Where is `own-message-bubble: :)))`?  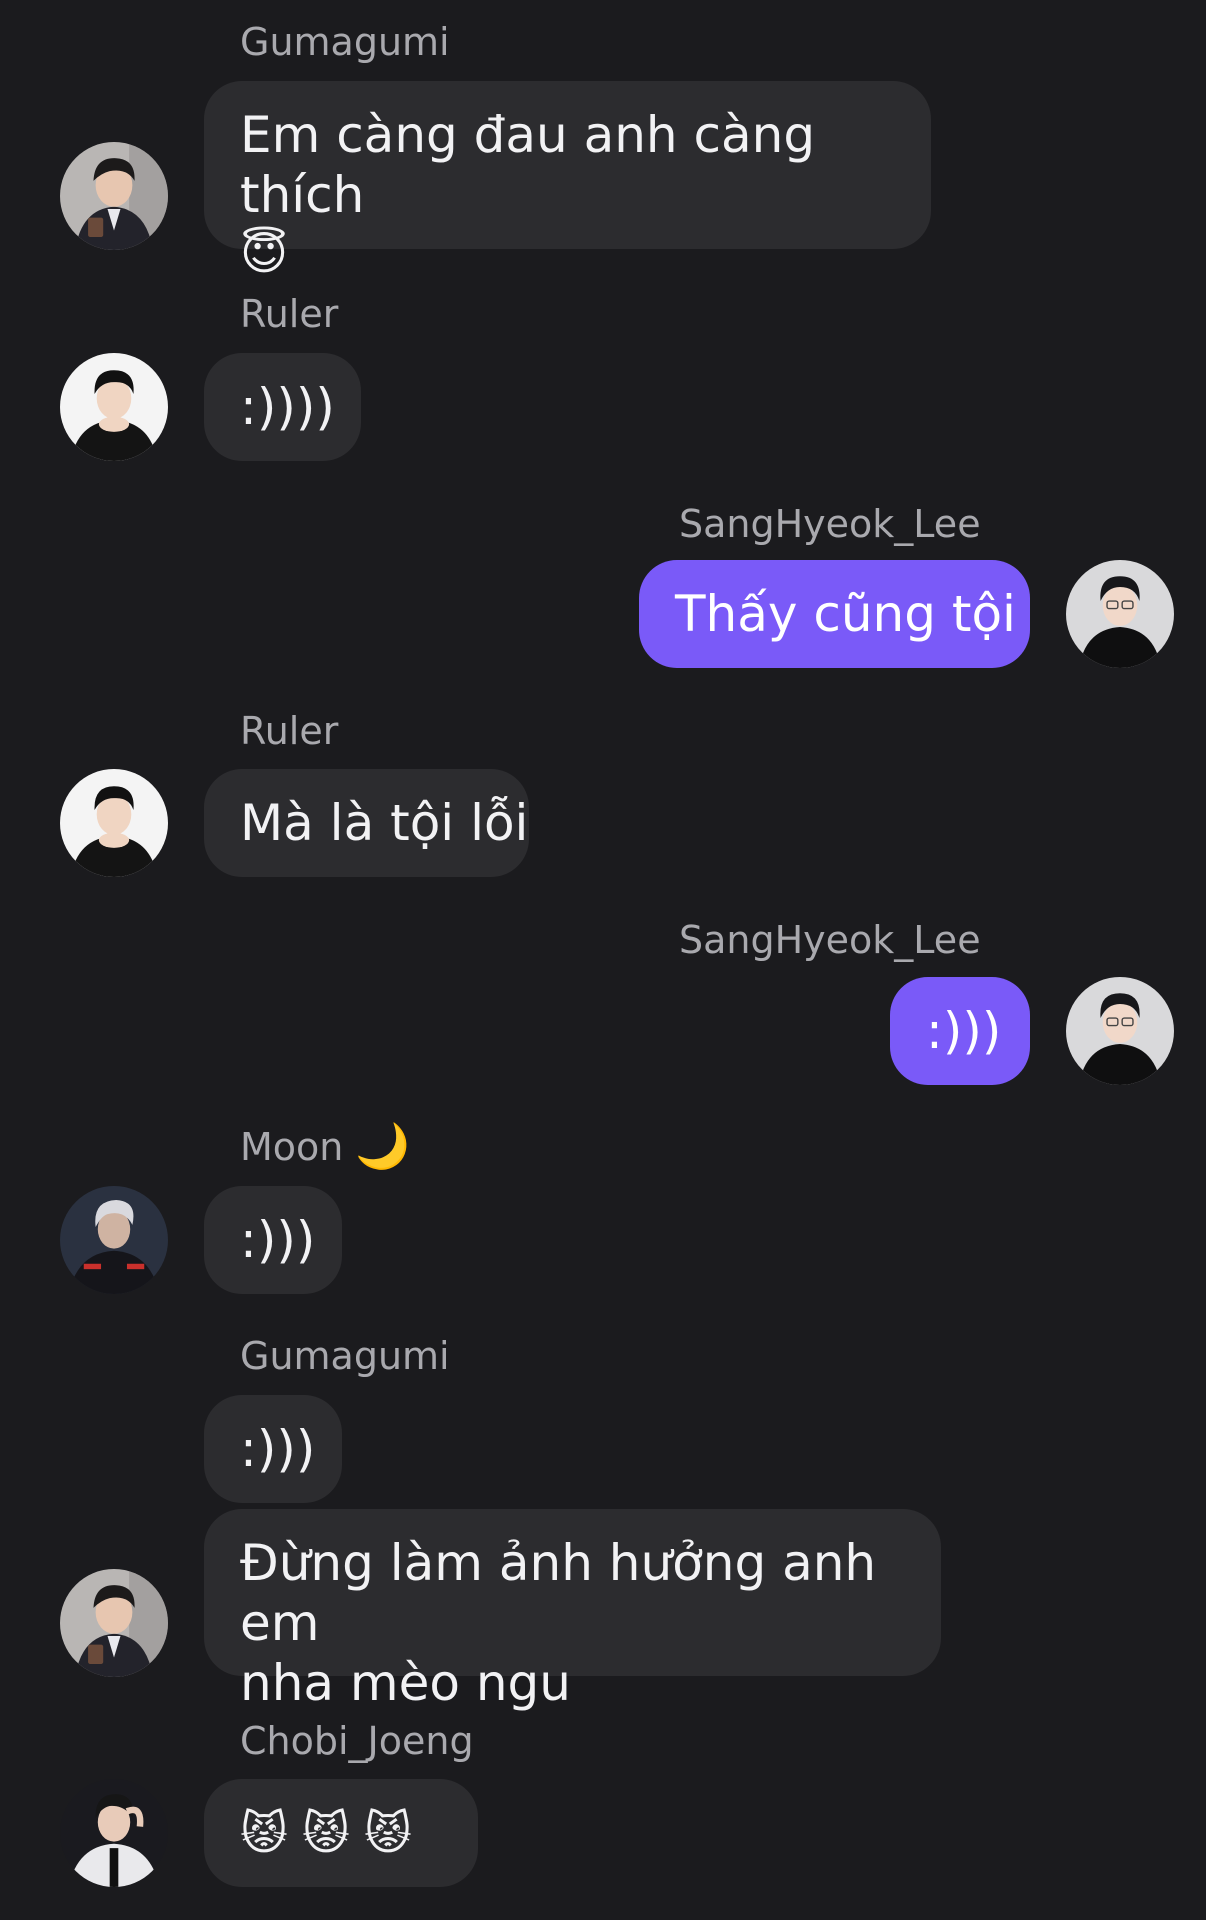 own-message-bubble: :))) is located at coordinates (960, 1031).